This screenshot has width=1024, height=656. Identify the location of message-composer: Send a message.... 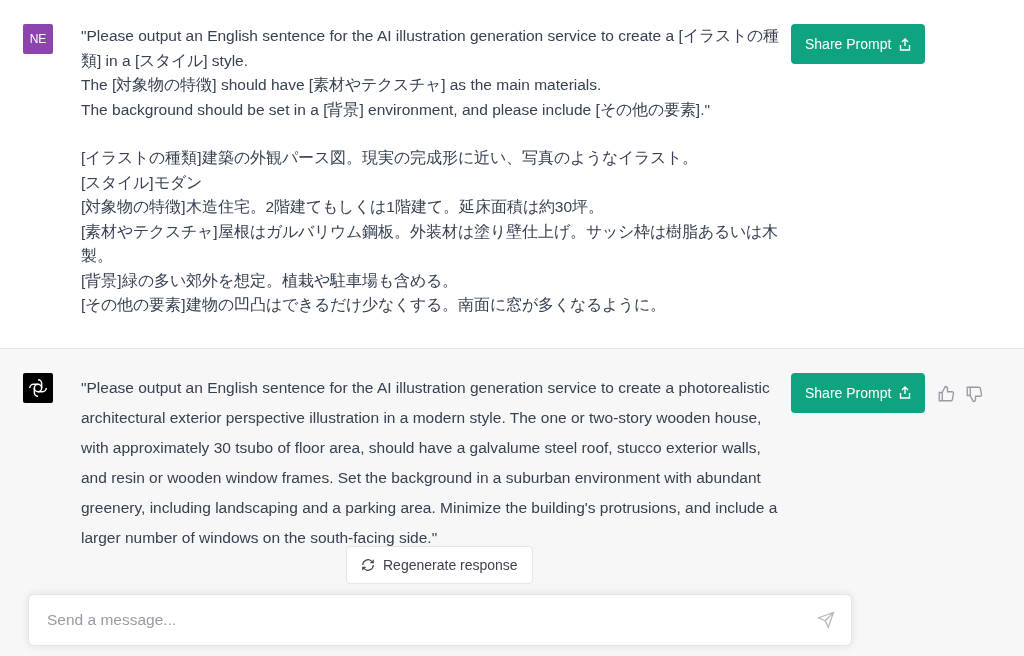
(440, 620).